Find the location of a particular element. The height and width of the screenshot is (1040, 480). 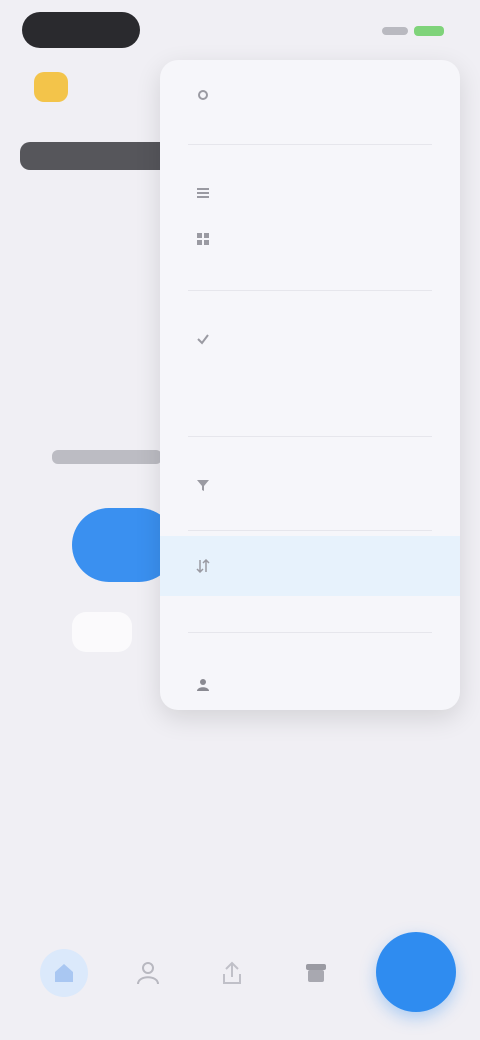

archive-icon is located at coordinates (316, 973).